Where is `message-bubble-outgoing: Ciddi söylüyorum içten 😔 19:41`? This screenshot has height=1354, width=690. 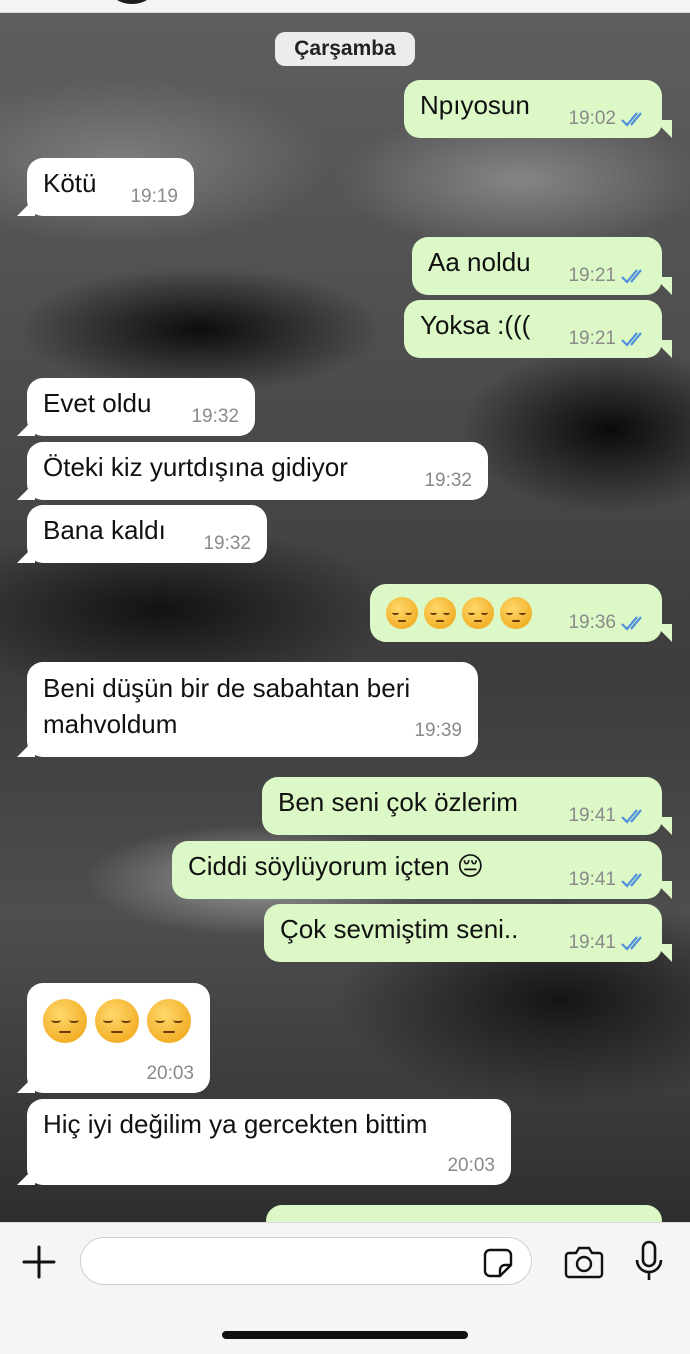
message-bubble-outgoing: Ciddi söylüyorum içten 😔 19:41 is located at coordinates (422, 870).